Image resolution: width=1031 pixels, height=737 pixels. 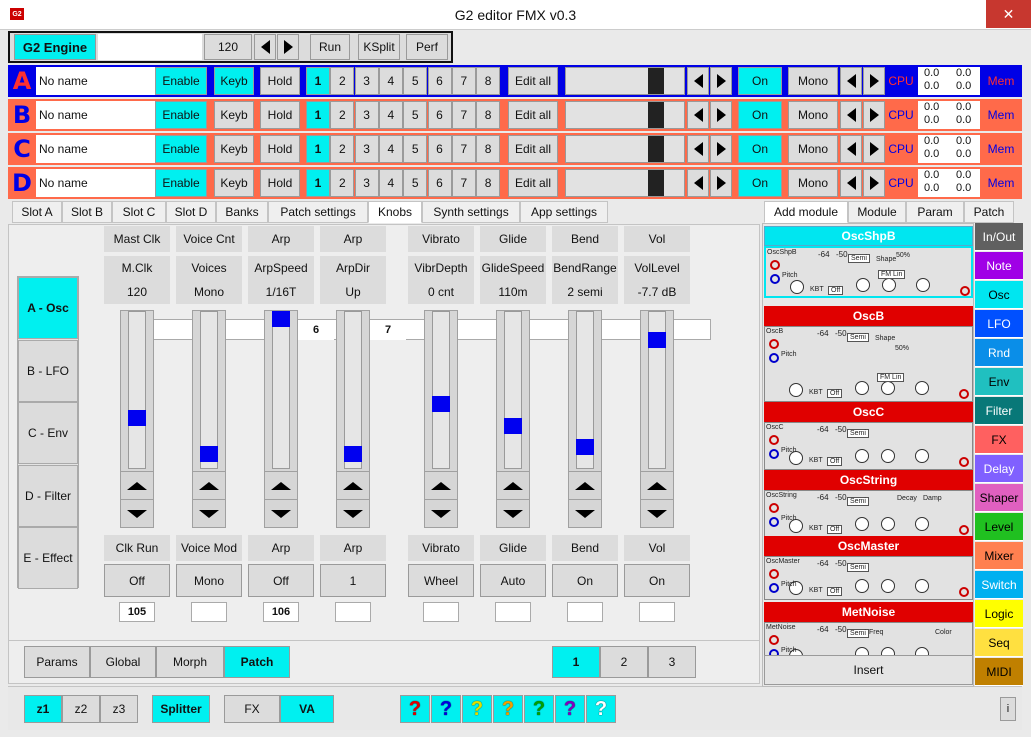 I want to click on bottom-tab-patch: Patch, so click(x=257, y=662).